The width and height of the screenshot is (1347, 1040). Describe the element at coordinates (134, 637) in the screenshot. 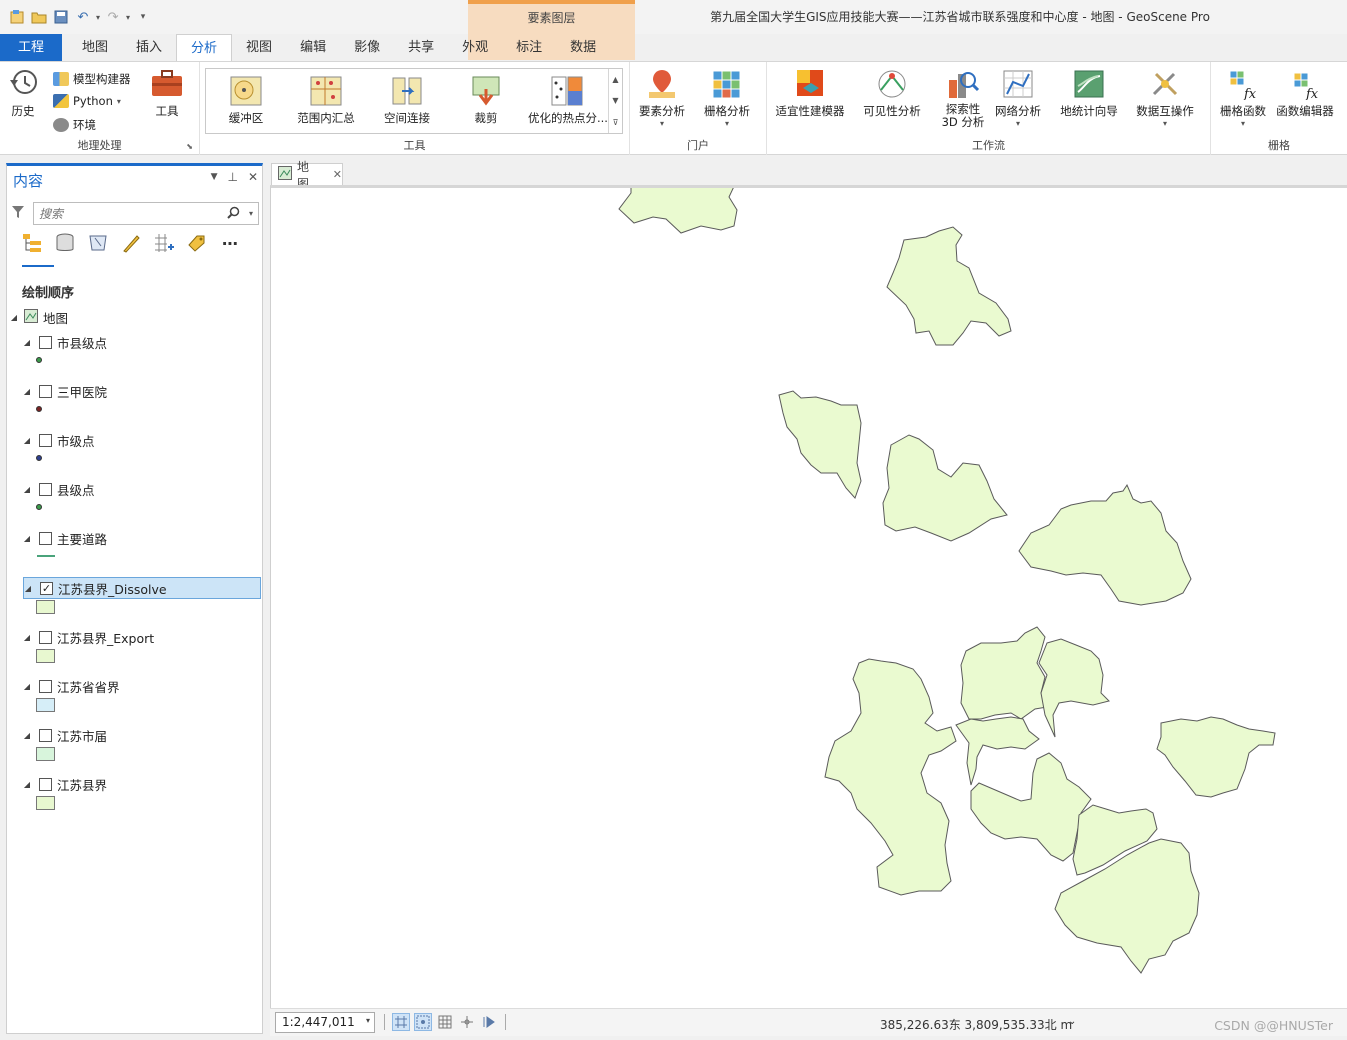

I see `layer-row: ◢ 江苏县界_Export` at that location.